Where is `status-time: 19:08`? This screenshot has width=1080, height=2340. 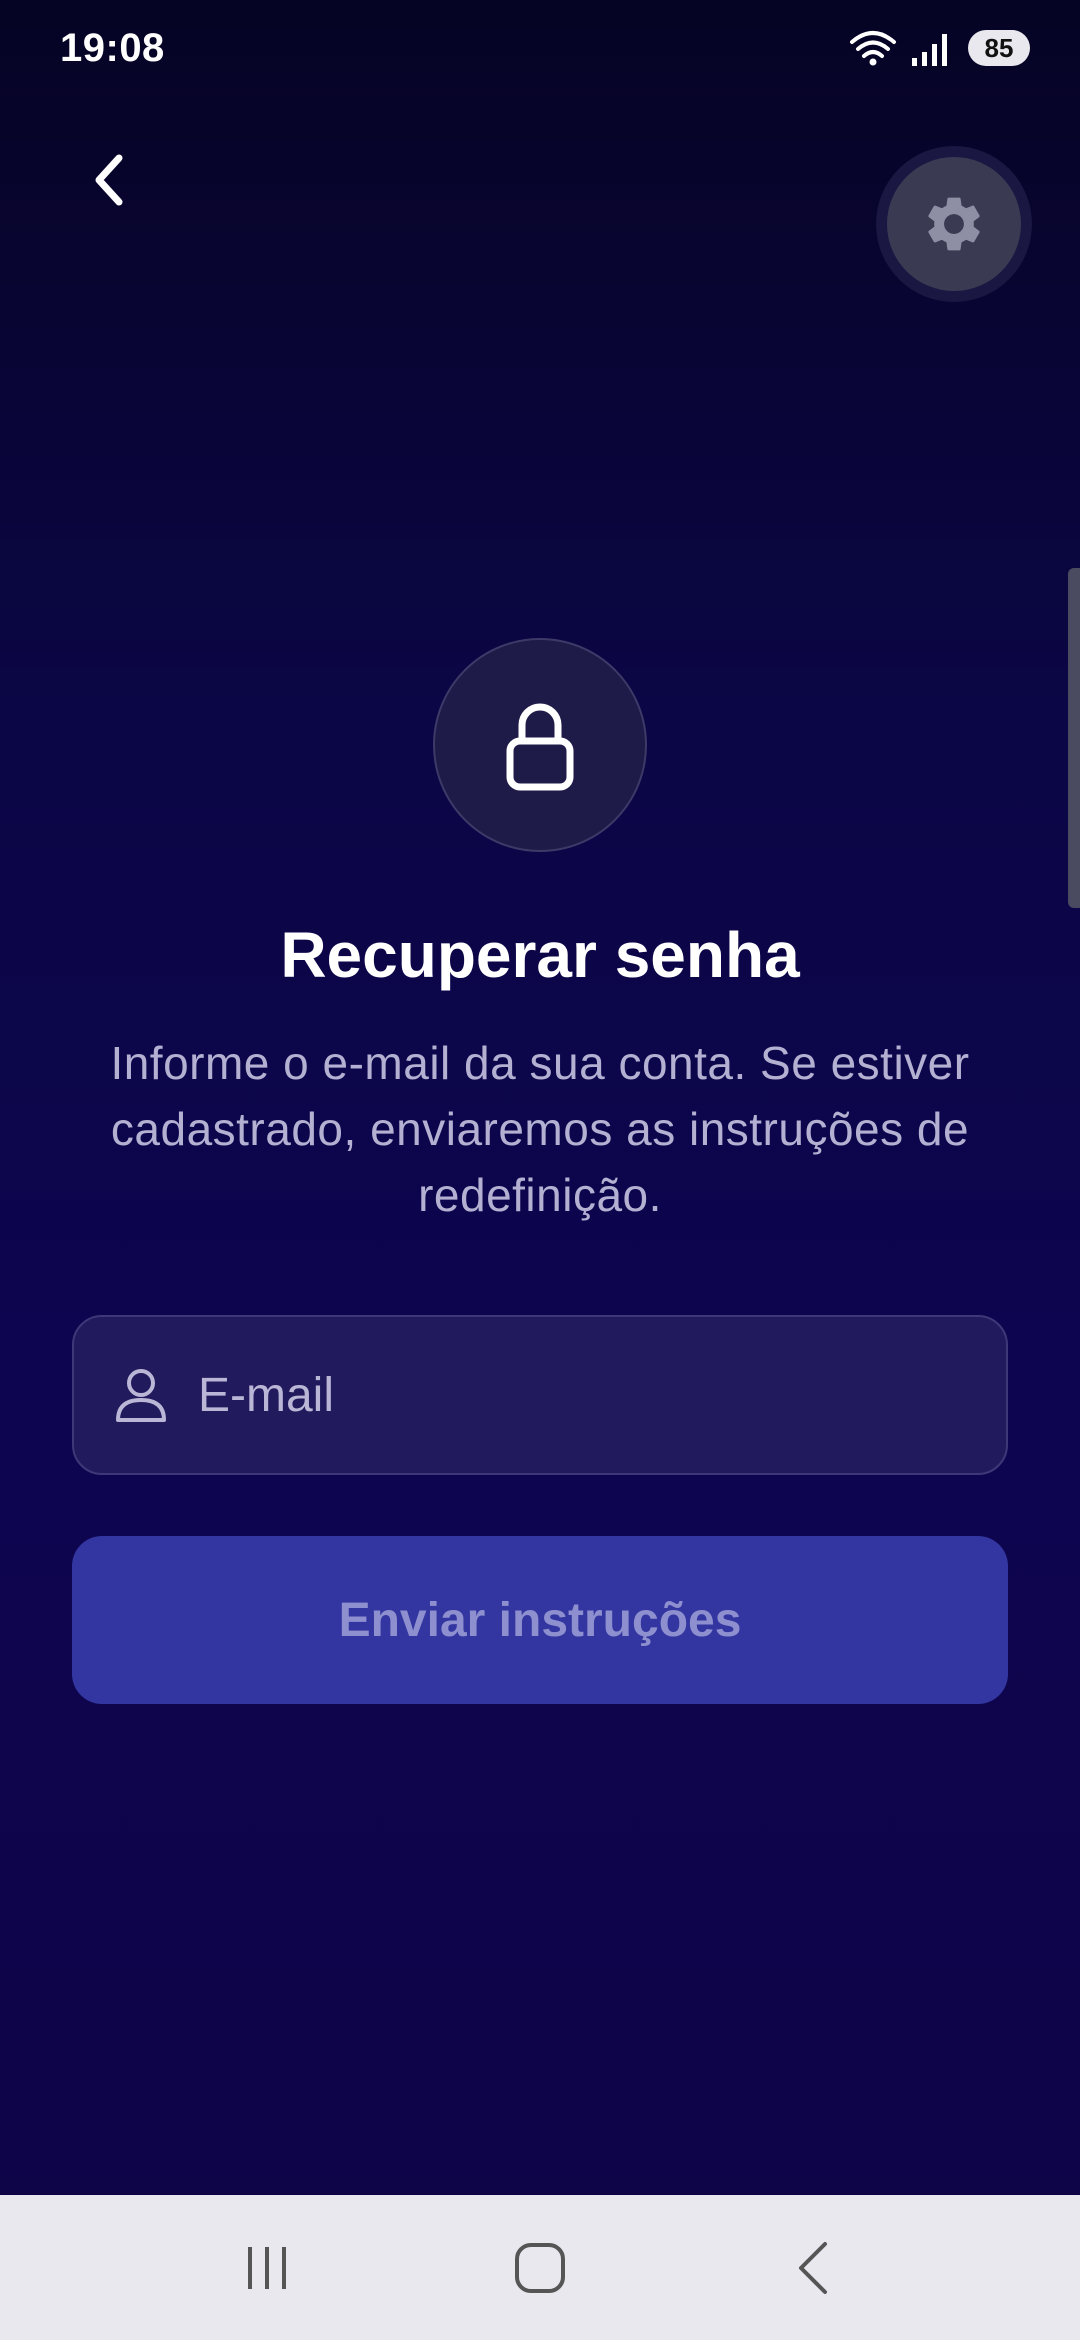
status-time: 19:08 is located at coordinates (112, 48).